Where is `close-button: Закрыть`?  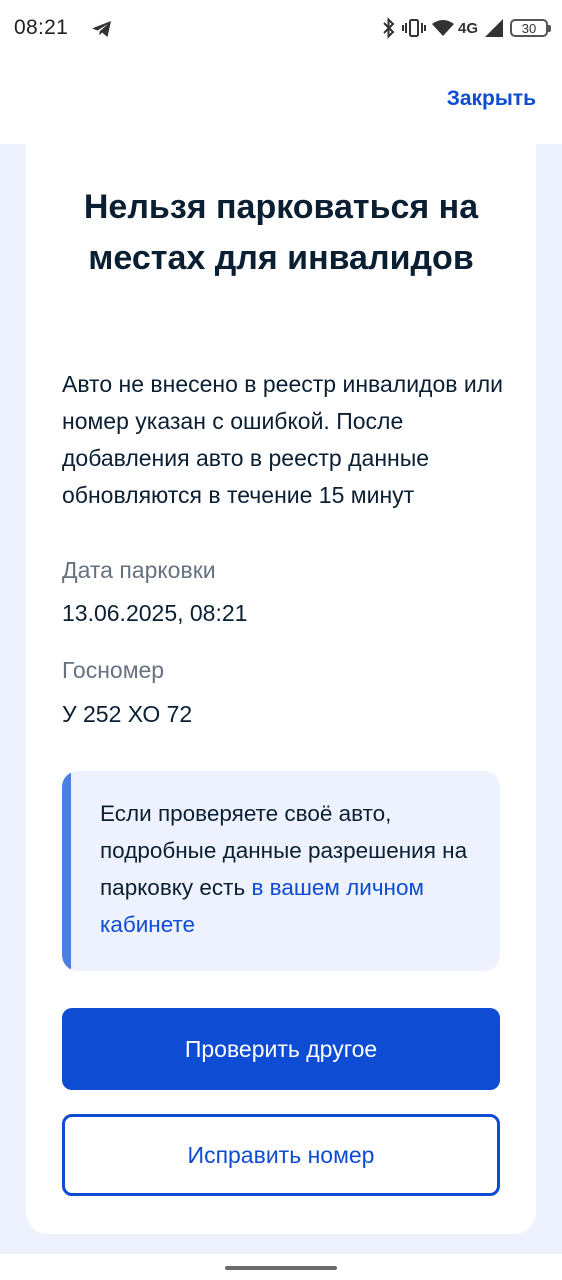 close-button: Закрыть is located at coordinates (491, 99).